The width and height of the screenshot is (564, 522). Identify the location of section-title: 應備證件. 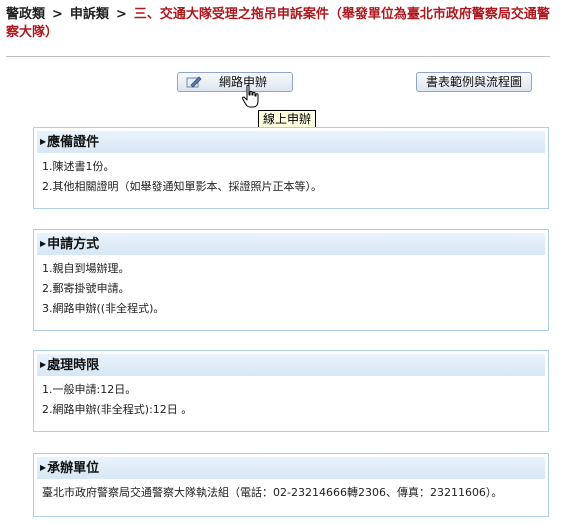
(73, 142).